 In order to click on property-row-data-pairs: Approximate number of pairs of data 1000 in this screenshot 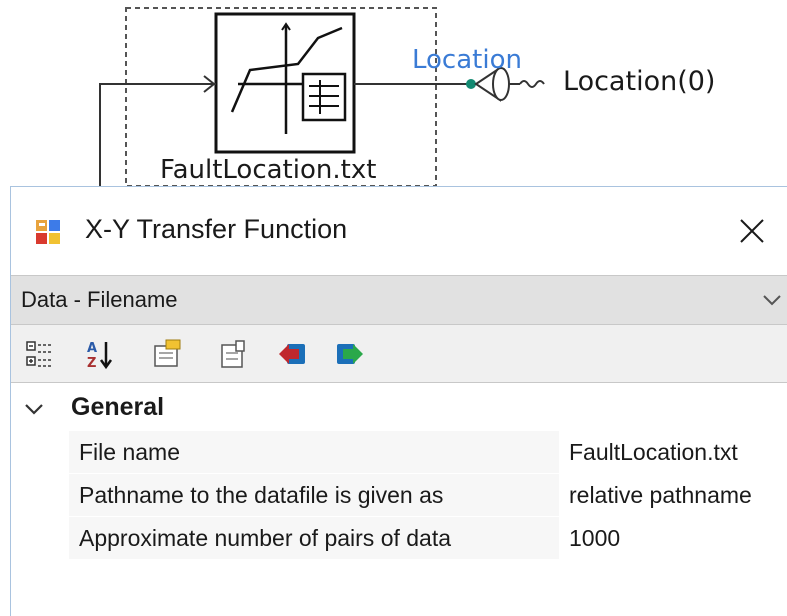, I will do `click(399, 539)`.